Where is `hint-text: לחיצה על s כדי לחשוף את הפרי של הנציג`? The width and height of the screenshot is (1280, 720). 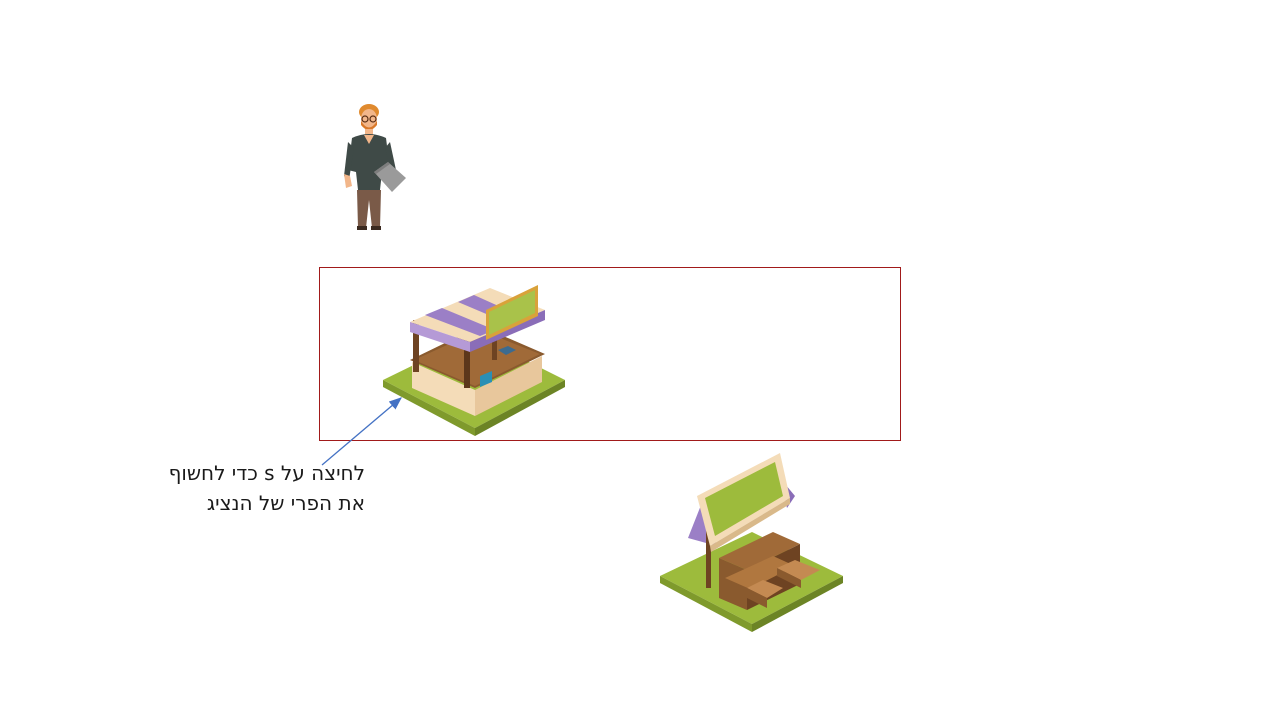
hint-text: לחיצה על s כדי לחשוף את הפרי של הנציג is located at coordinates (242, 488).